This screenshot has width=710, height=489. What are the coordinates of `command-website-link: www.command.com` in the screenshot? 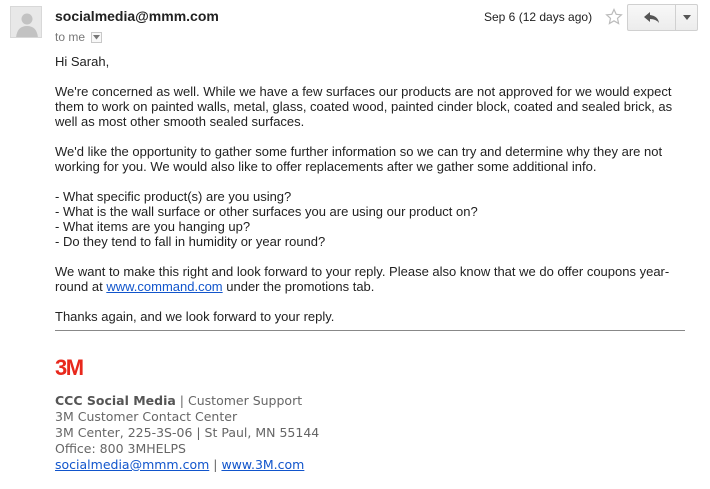 It's located at (164, 286).